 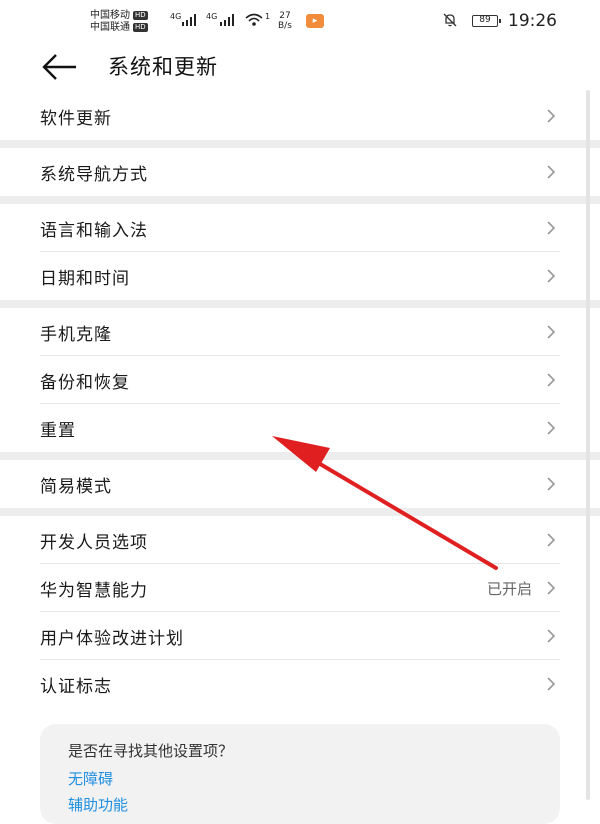 I want to click on accessibility-link: 无障碍, so click(x=90, y=778).